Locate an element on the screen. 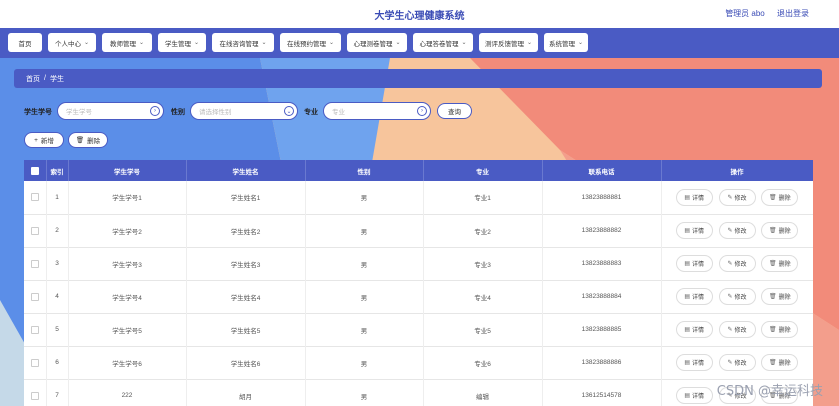 The height and width of the screenshot is (406, 839). edit-label: 修改 is located at coordinates (740, 364).